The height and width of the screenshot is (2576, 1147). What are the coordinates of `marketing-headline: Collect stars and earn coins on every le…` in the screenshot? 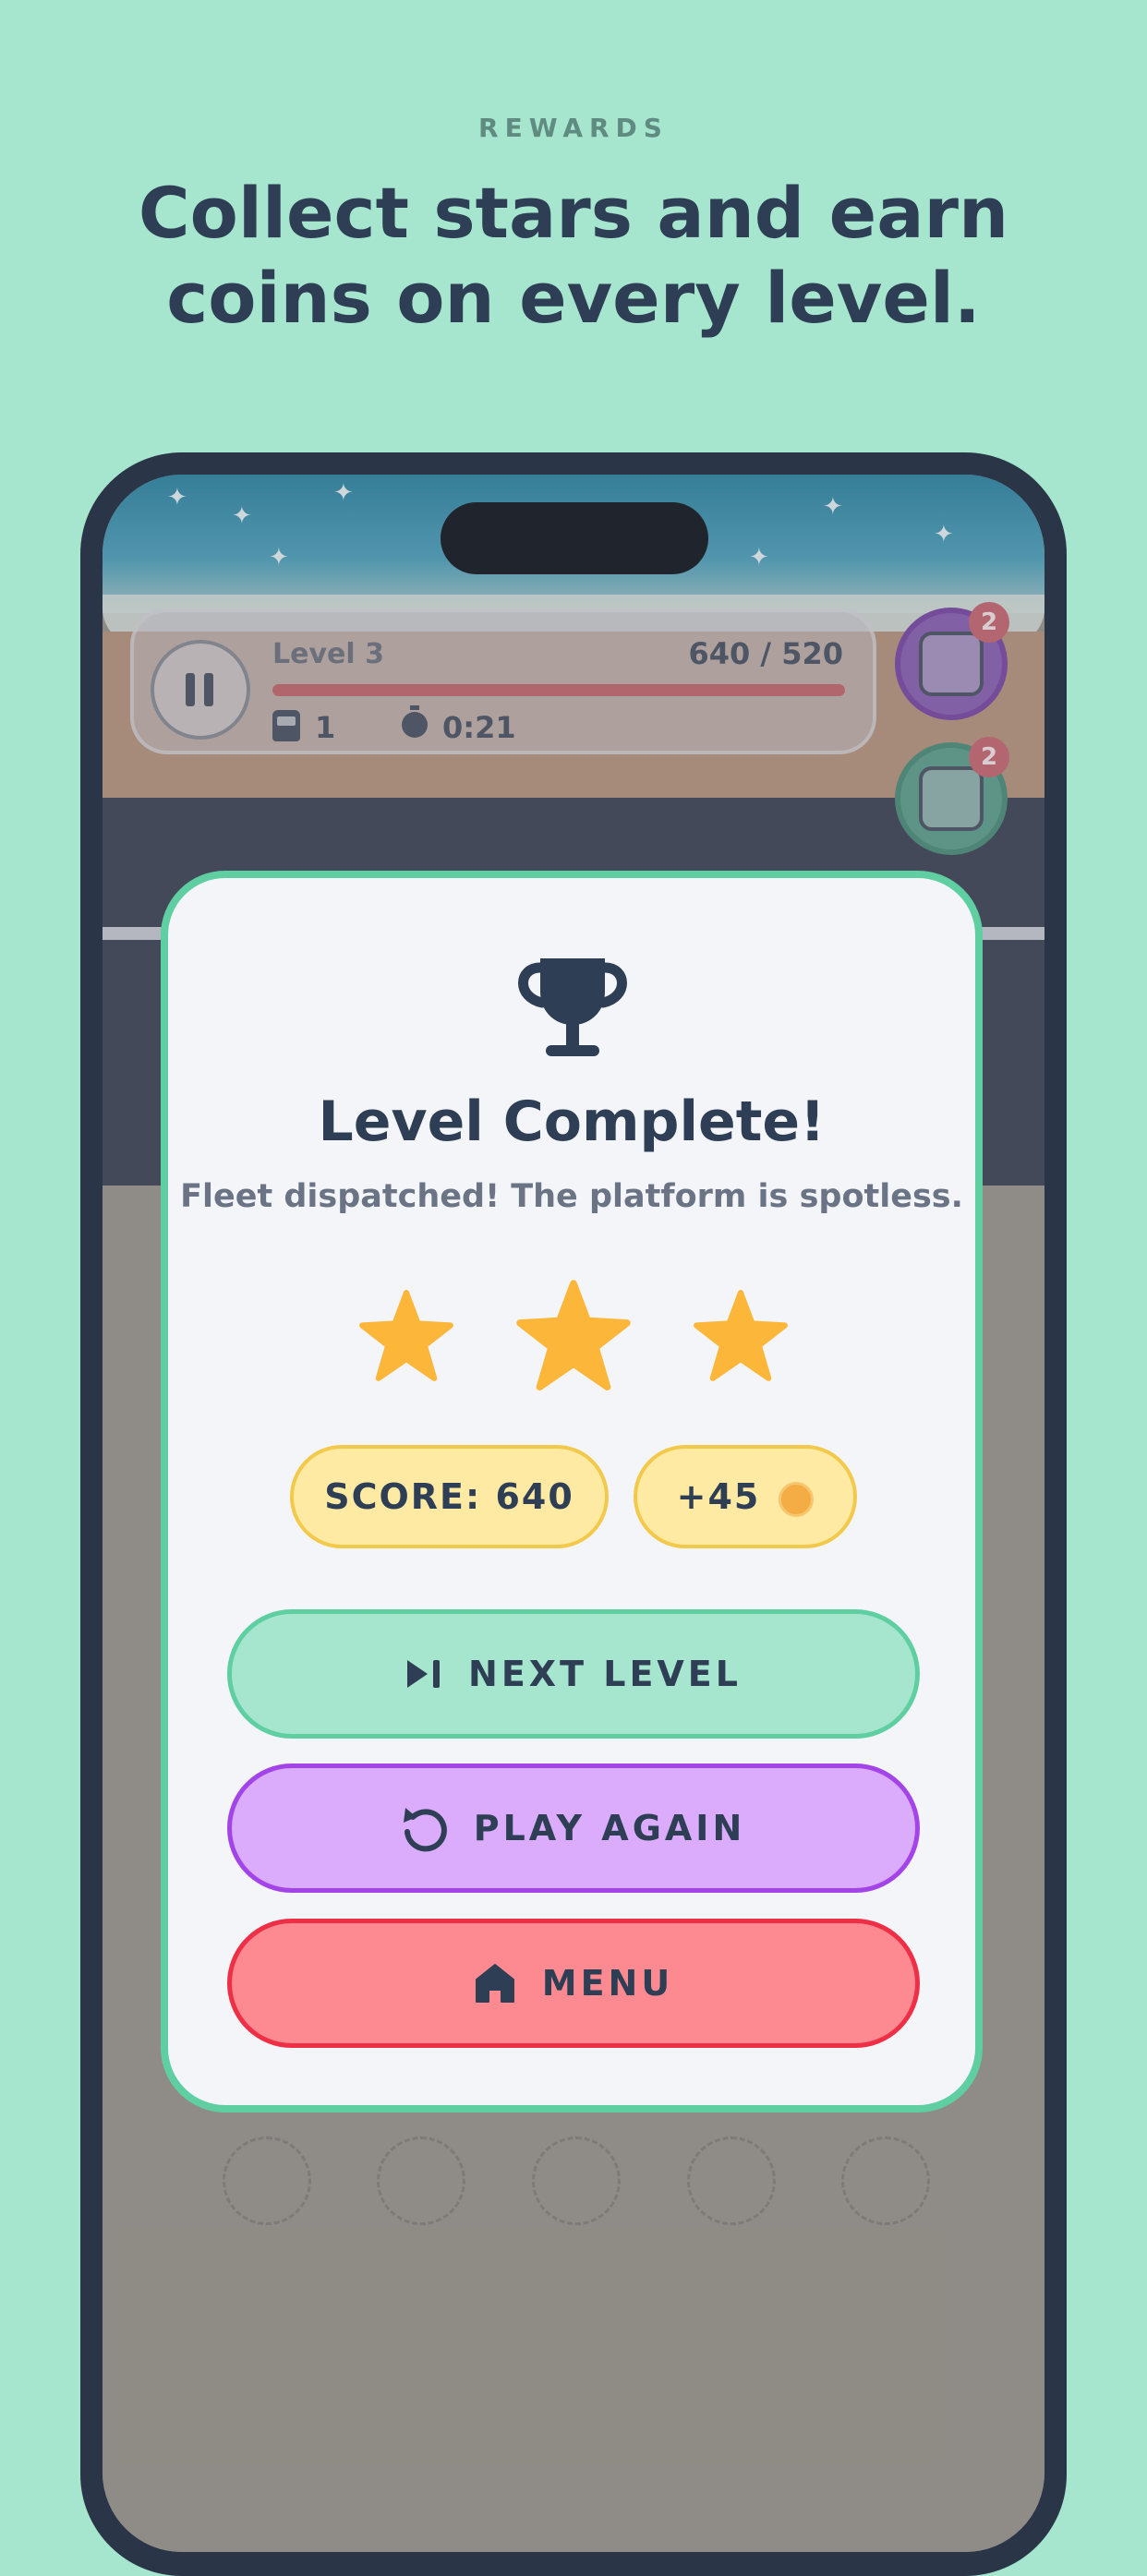 It's located at (573, 256).